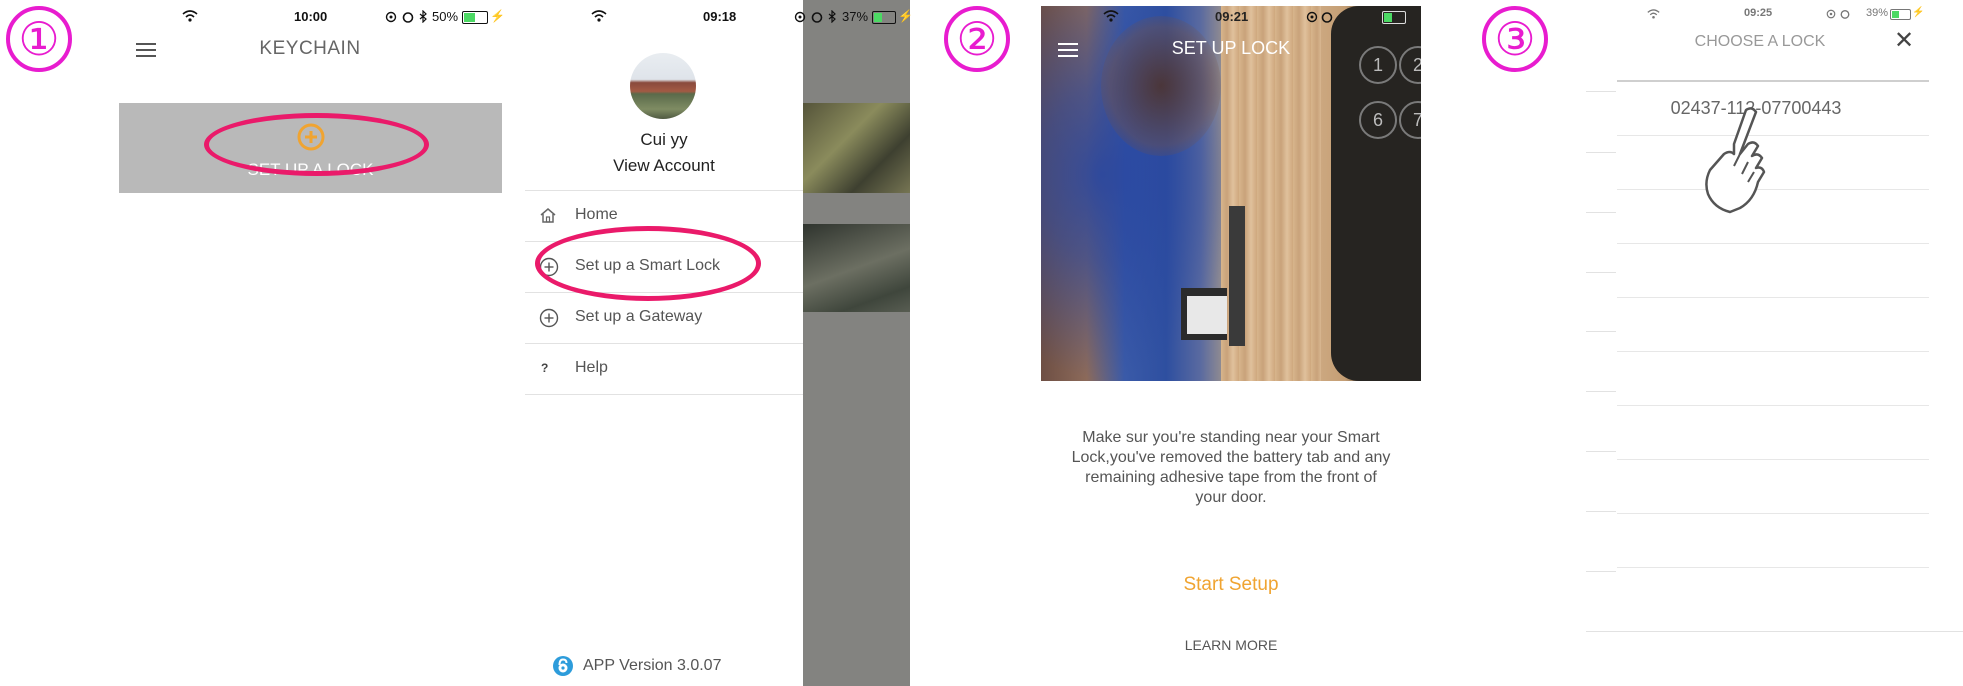 This screenshot has width=1963, height=686. I want to click on app-version: APP Version 3.0.07, so click(652, 665).